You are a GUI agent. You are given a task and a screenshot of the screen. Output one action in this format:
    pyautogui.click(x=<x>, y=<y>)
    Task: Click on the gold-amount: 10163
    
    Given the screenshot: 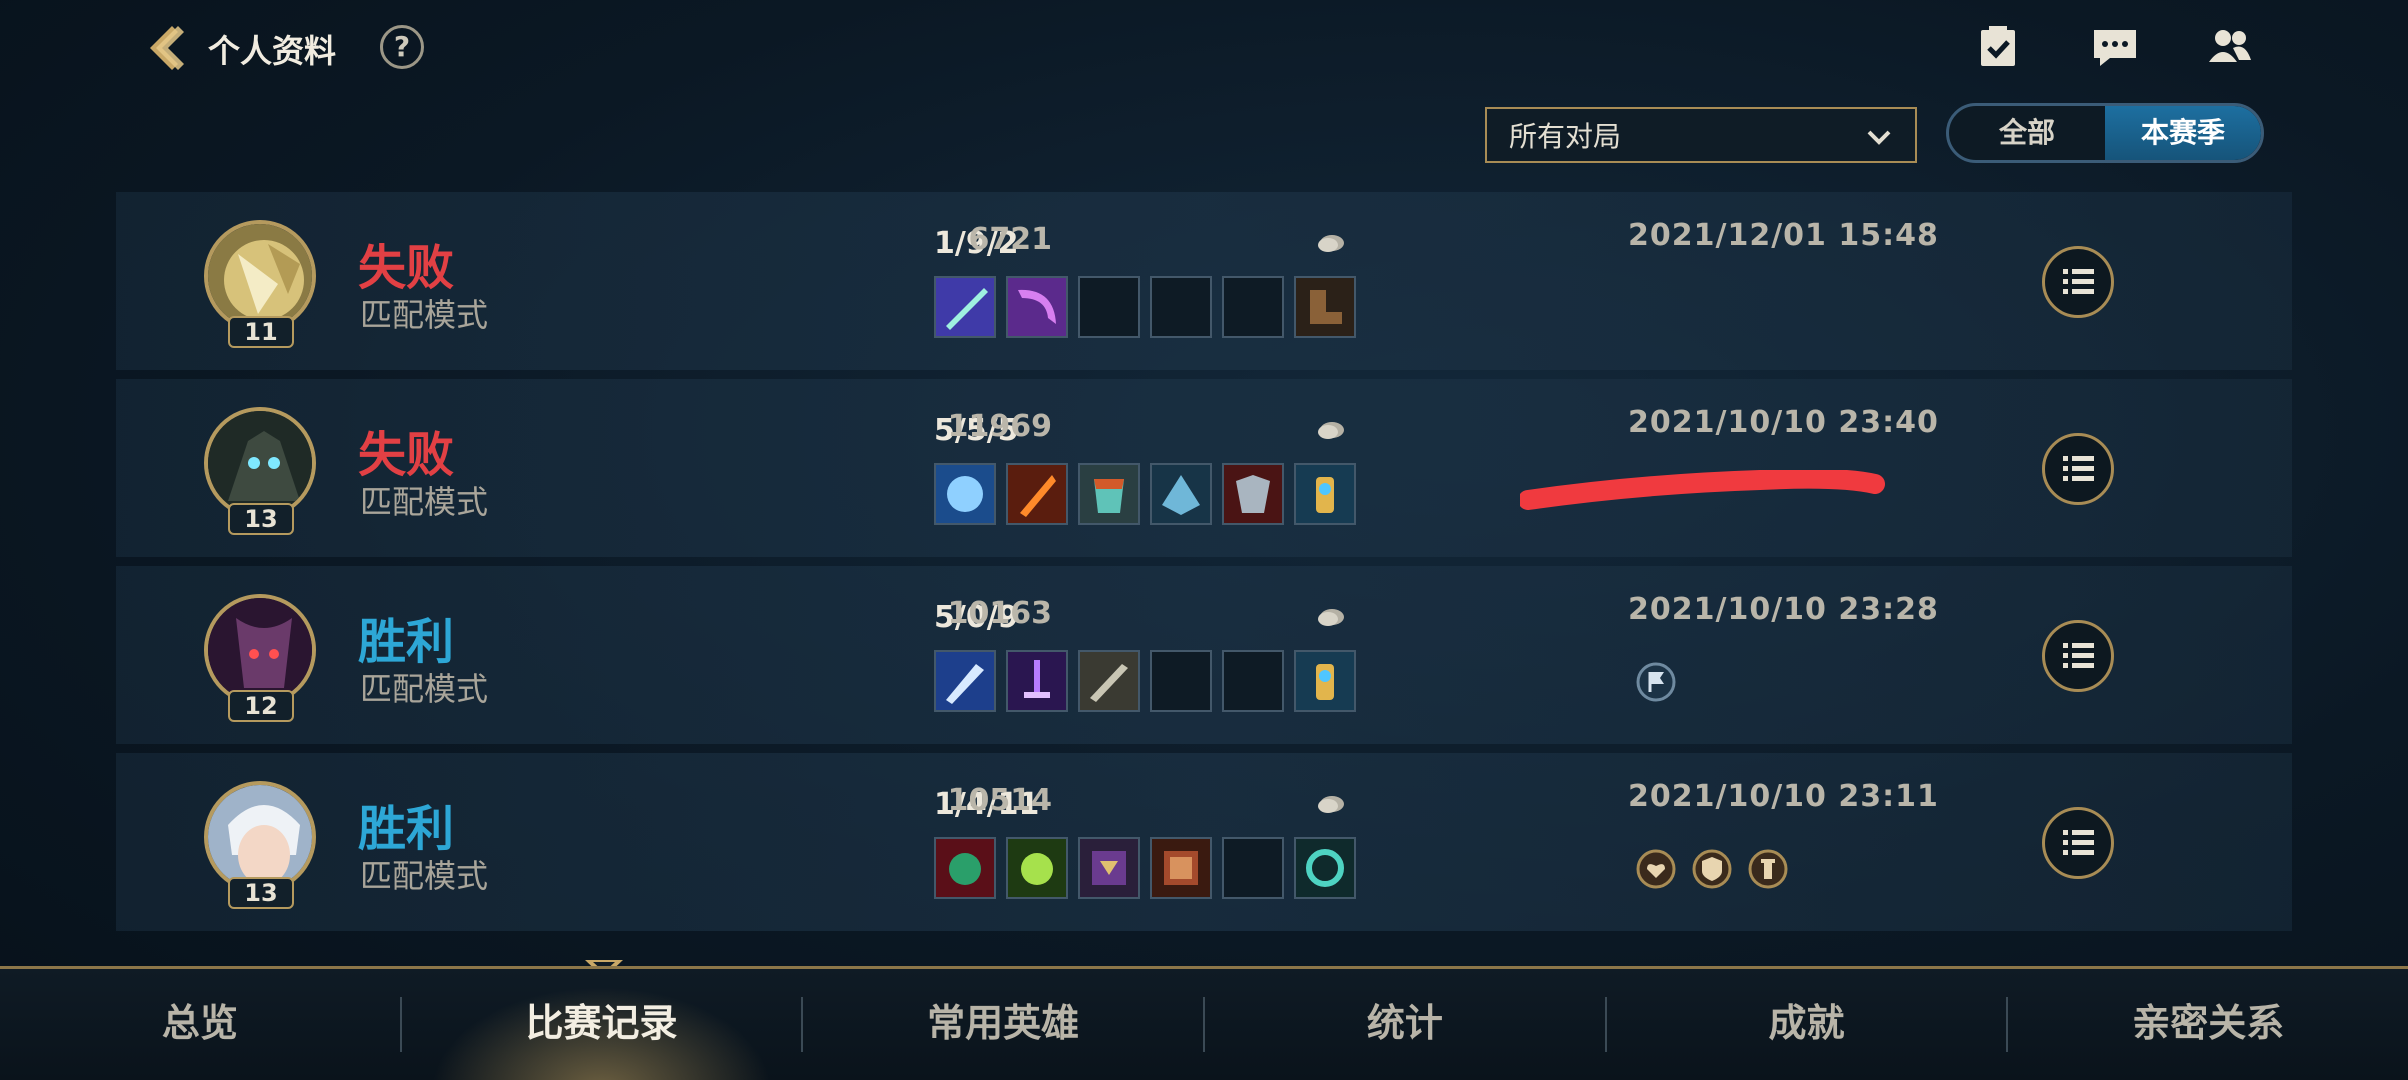 What is the action you would take?
    pyautogui.click(x=999, y=613)
    